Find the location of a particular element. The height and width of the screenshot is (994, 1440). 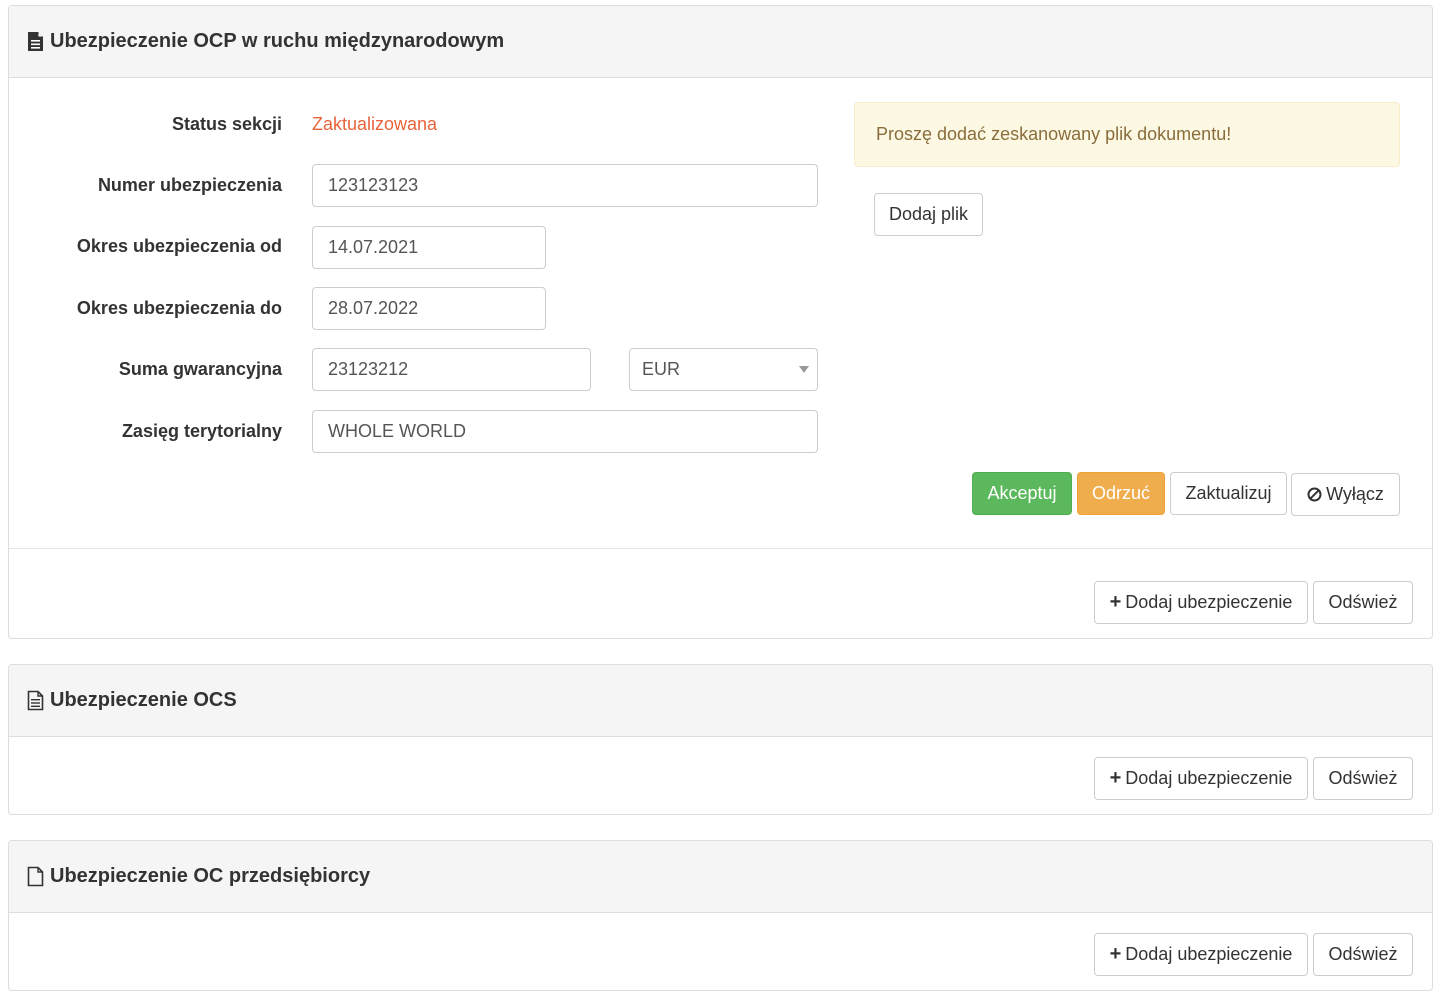

add-file-button: Dodaj plik is located at coordinates (928, 214).